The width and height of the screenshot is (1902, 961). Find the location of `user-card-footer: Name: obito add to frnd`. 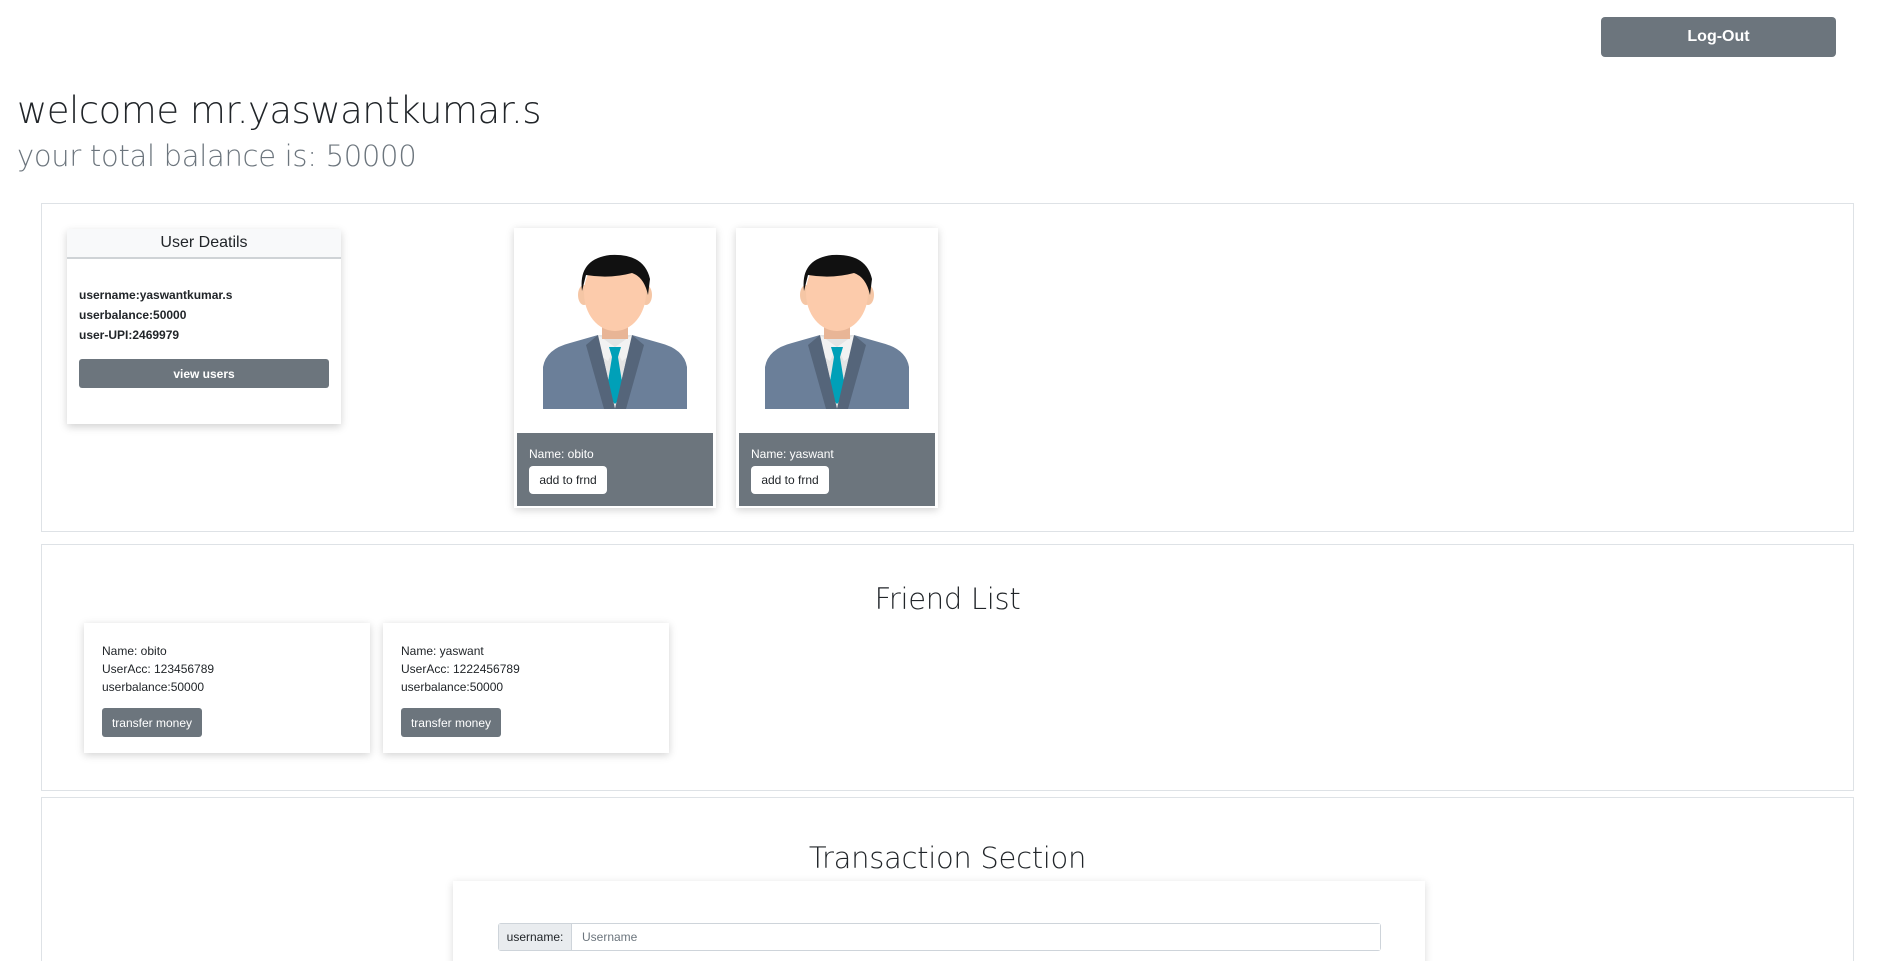

user-card-footer: Name: obito add to frnd is located at coordinates (615, 469).